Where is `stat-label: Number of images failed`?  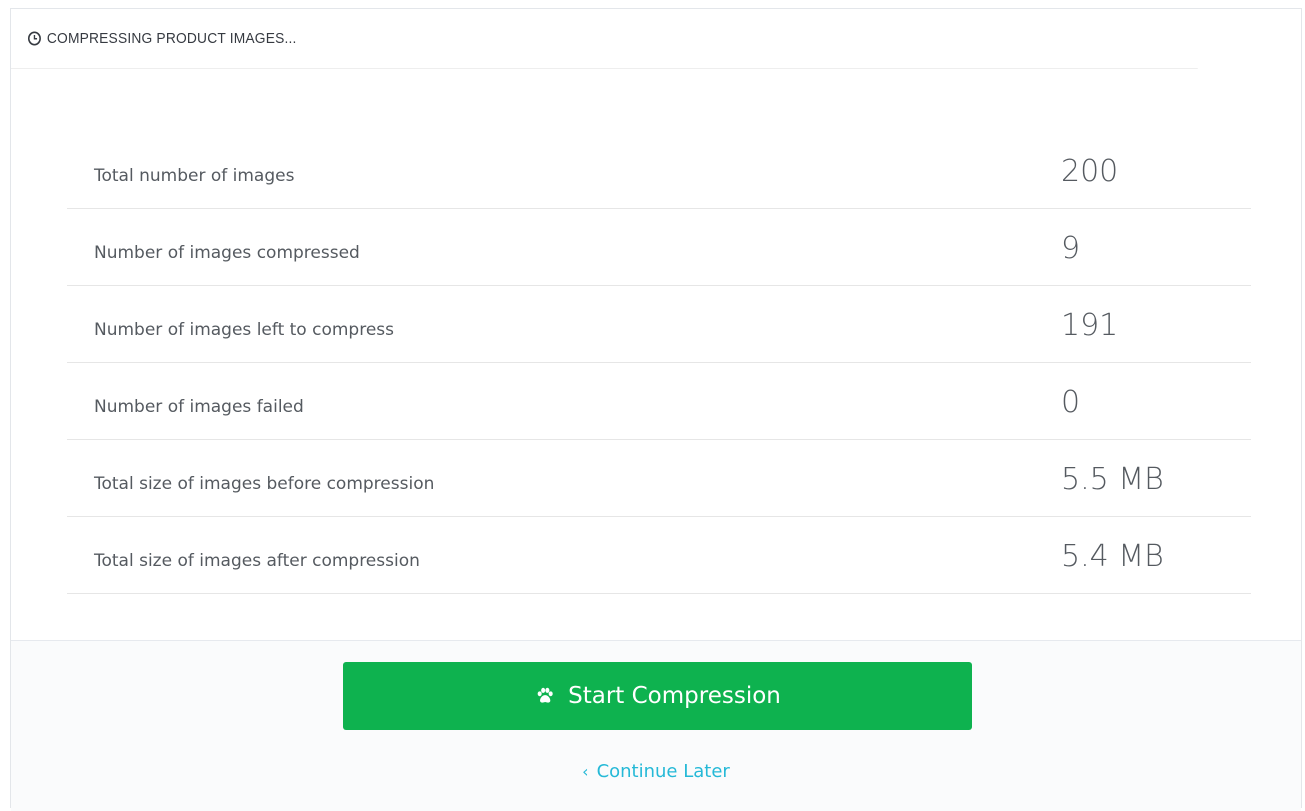 stat-label: Number of images failed is located at coordinates (199, 407).